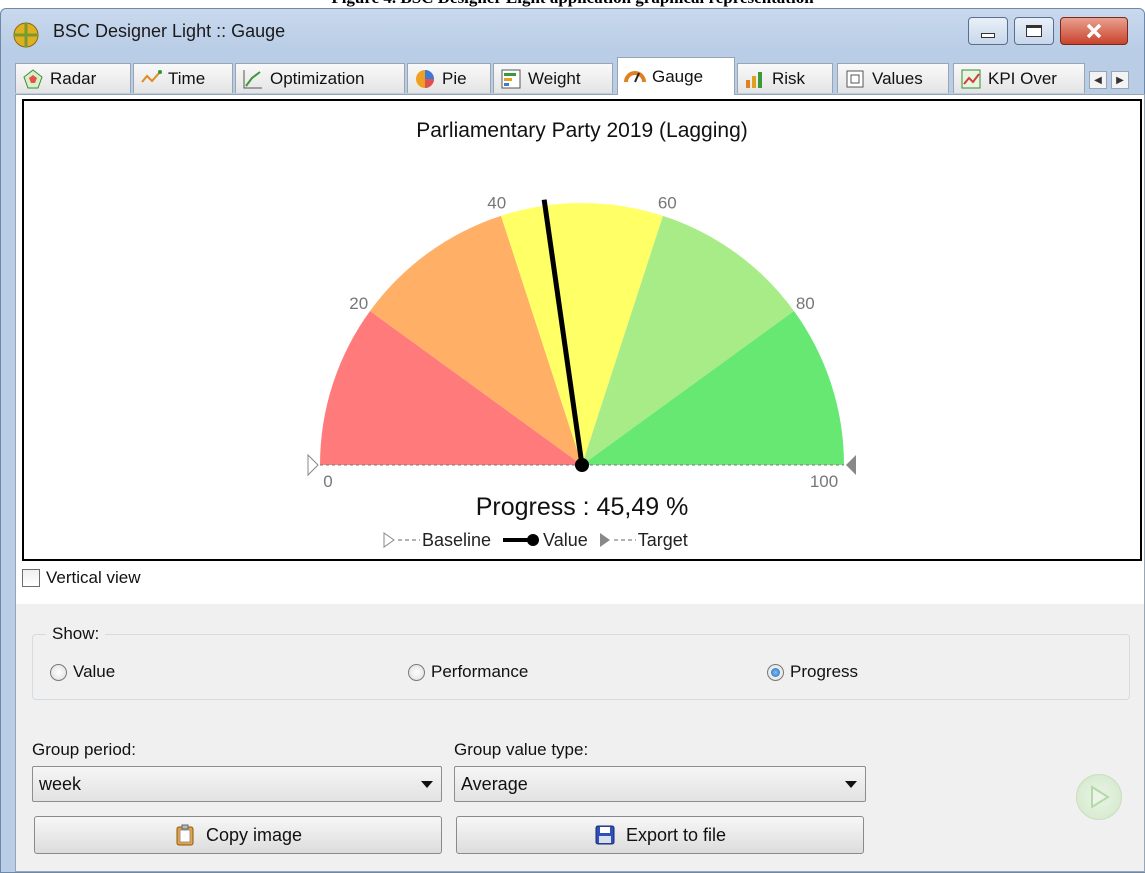 This screenshot has height=873, width=1145. Describe the element at coordinates (185, 835) in the screenshot. I see `clipboard-icon` at that location.